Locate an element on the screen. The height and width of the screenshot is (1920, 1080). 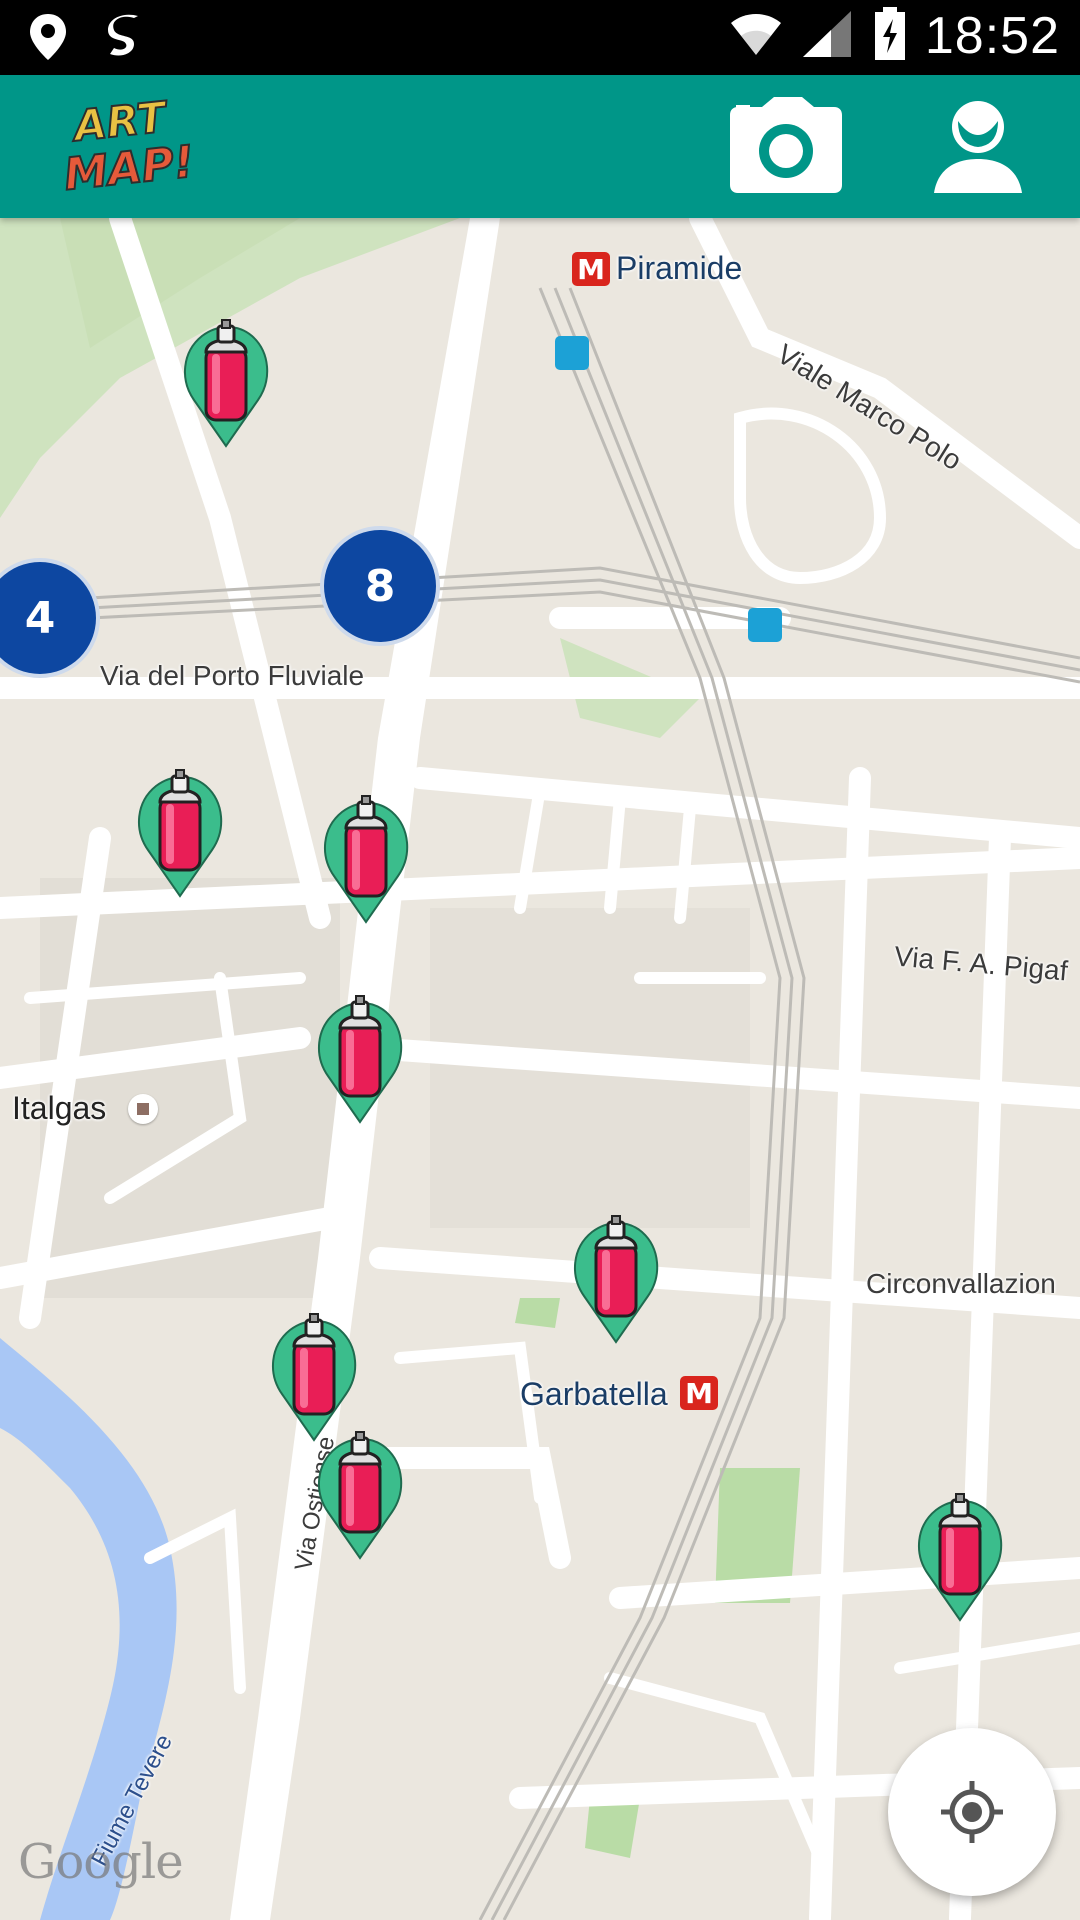
label-piramide: Piramide is located at coordinates (679, 268).